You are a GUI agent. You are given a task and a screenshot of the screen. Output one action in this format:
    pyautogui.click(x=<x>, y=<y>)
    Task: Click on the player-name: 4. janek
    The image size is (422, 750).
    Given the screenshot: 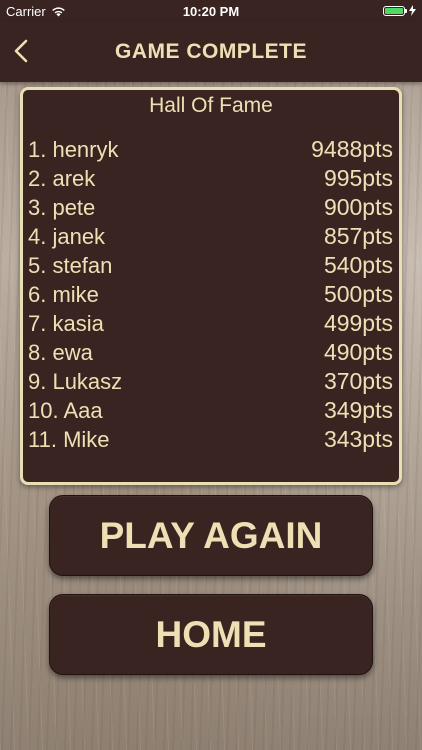 What is the action you would take?
    pyautogui.click(x=67, y=236)
    